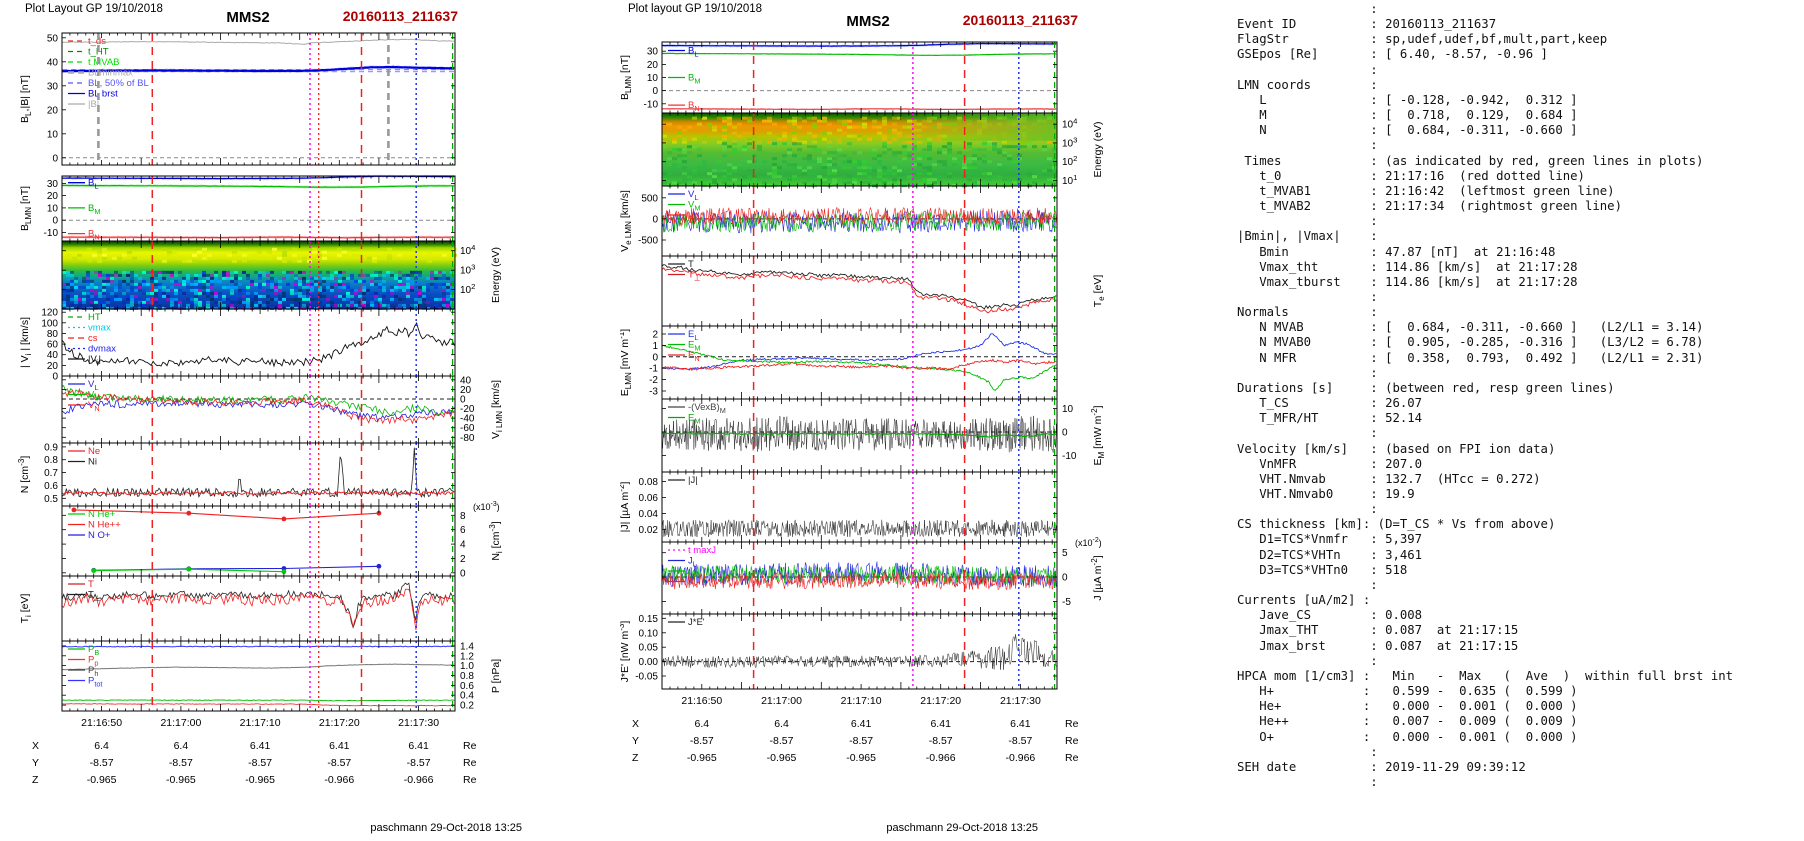 The image size is (1804, 841). Describe the element at coordinates (649, 482) in the screenshot. I see `svg-text: 0.08` at that location.